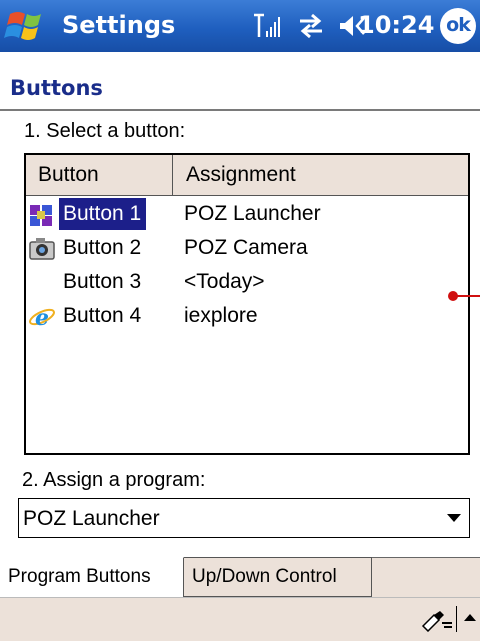  I want to click on list-item-button-3: Button 3 <Today>, so click(247, 283).